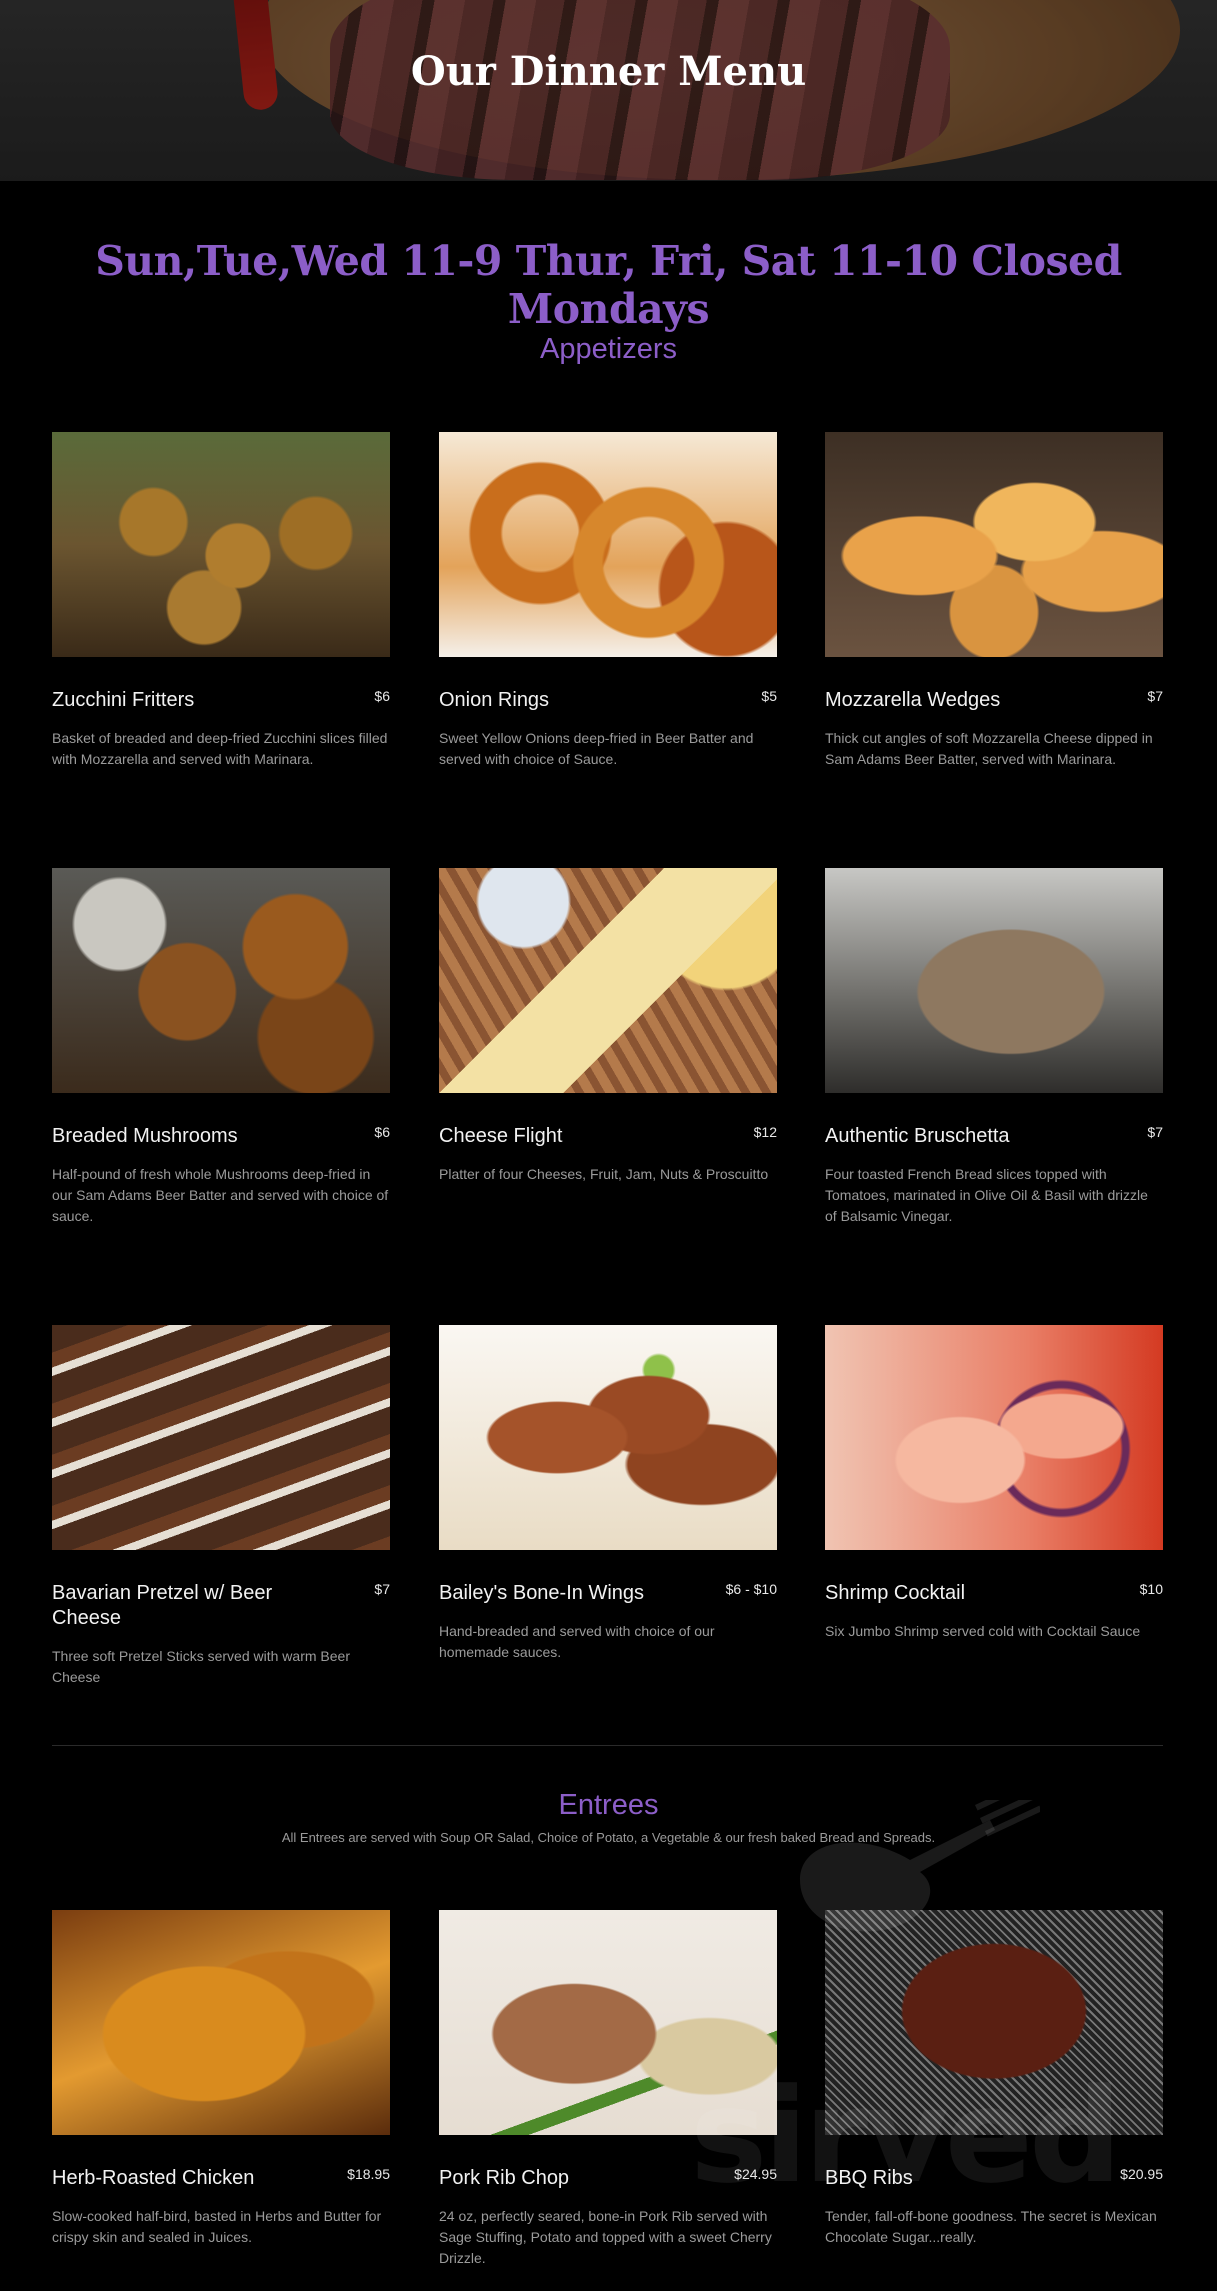  Describe the element at coordinates (608, 71) in the screenshot. I see `page-title: Our Dinner Menu` at that location.